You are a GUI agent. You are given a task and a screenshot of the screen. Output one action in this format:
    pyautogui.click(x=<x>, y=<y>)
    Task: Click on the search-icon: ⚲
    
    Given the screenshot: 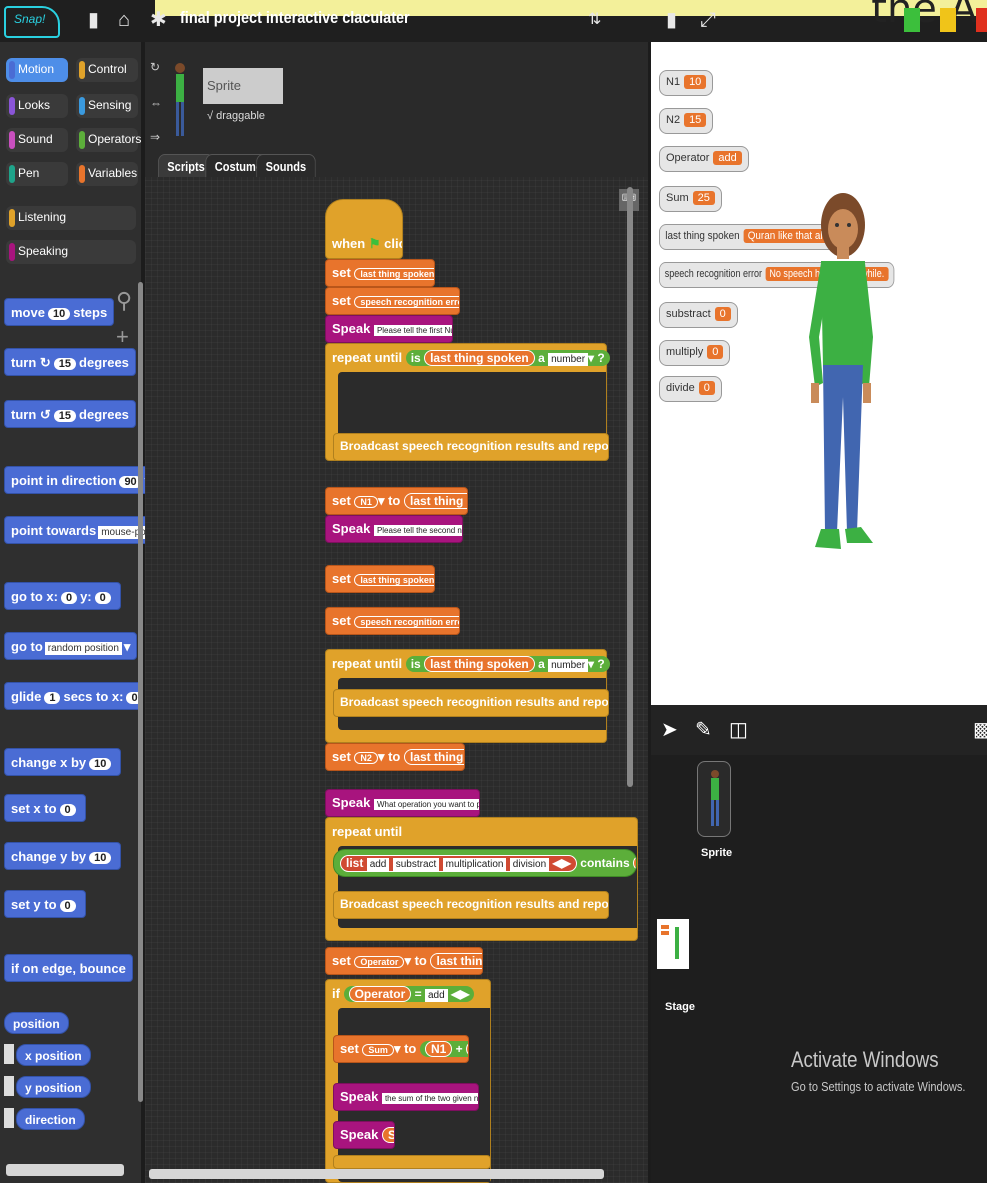 What is the action you would take?
    pyautogui.click(x=124, y=301)
    